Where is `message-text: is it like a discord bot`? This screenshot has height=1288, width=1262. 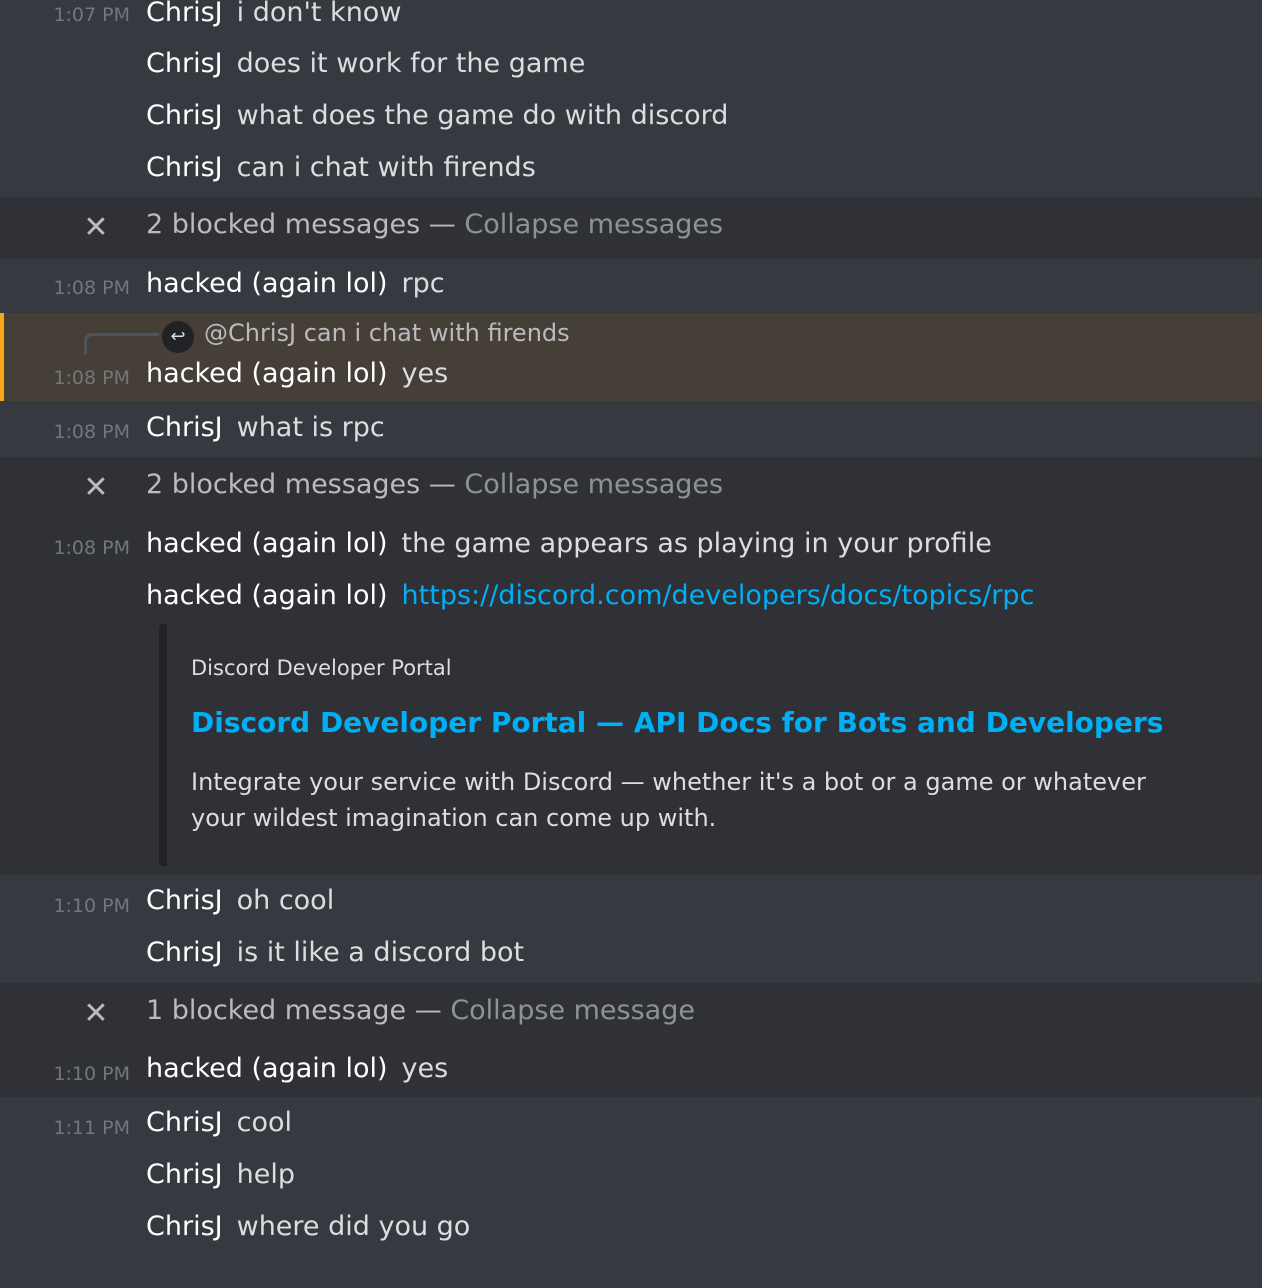
message-text: is it like a discord bot is located at coordinates (380, 952).